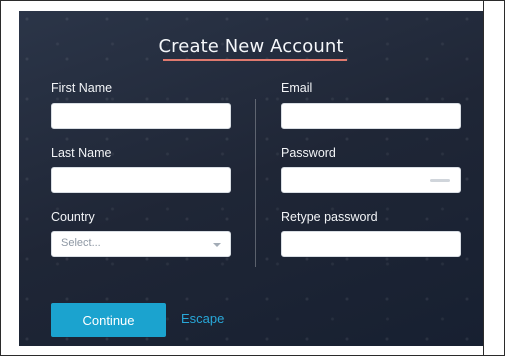 This screenshot has width=505, height=356. What do you see at coordinates (73, 217) in the screenshot?
I see `country-label: Country` at bounding box center [73, 217].